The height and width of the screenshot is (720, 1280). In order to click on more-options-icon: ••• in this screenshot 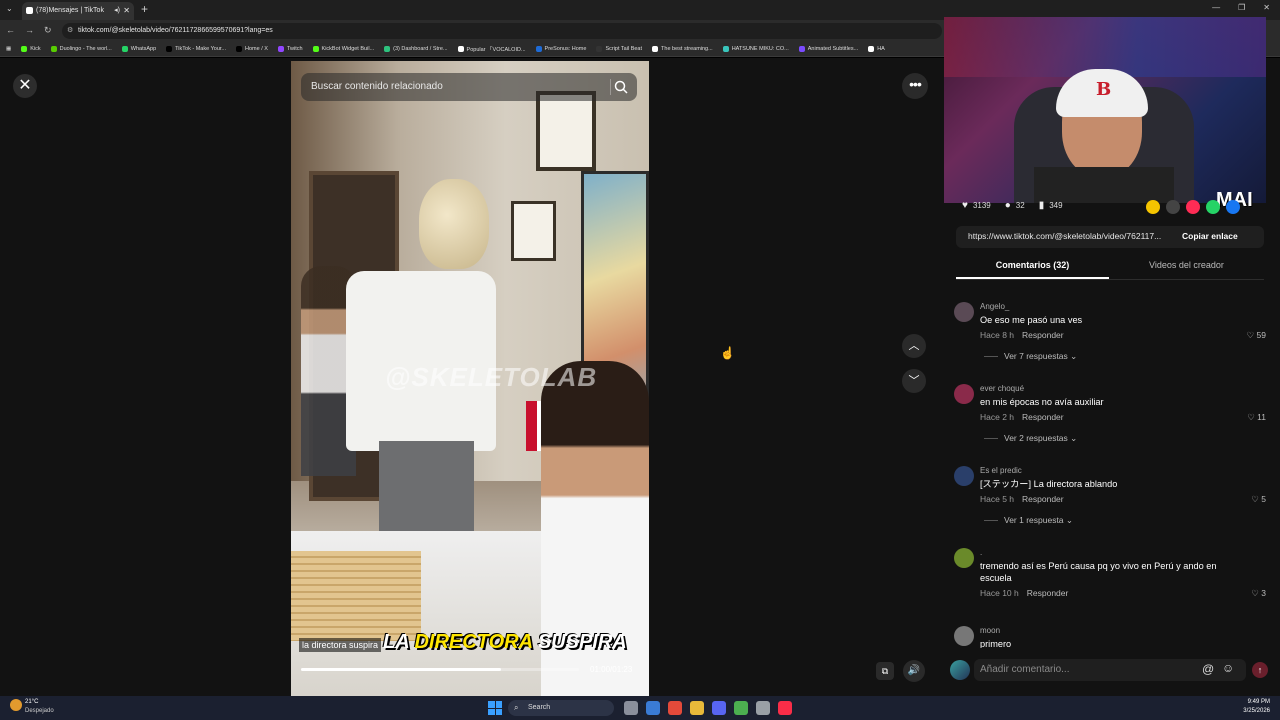, I will do `click(915, 86)`.